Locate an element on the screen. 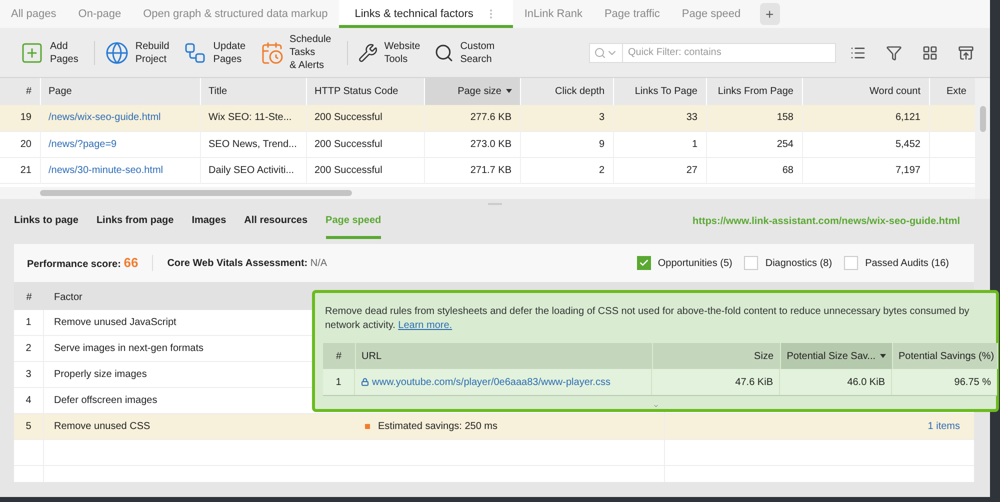 Image resolution: width=1000 pixels, height=502 pixels. table-cell-text: 47.6 KiB is located at coordinates (754, 383).